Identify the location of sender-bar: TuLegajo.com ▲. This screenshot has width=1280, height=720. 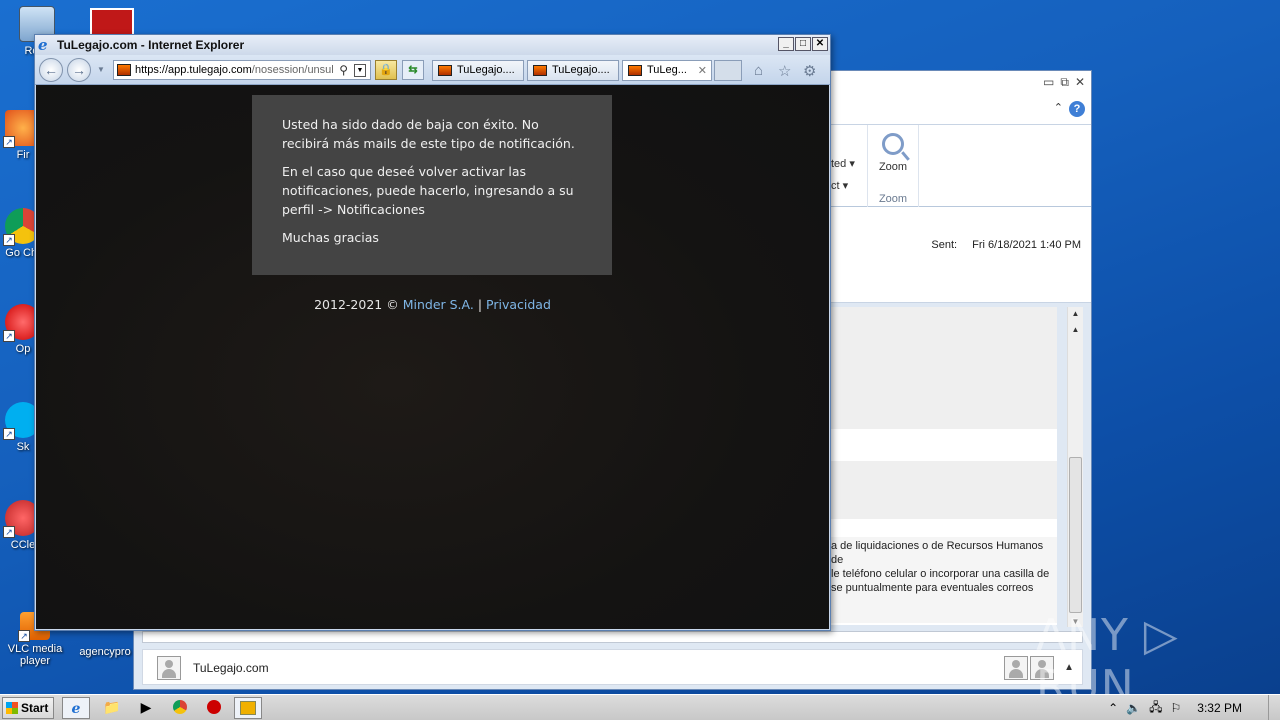
(612, 667).